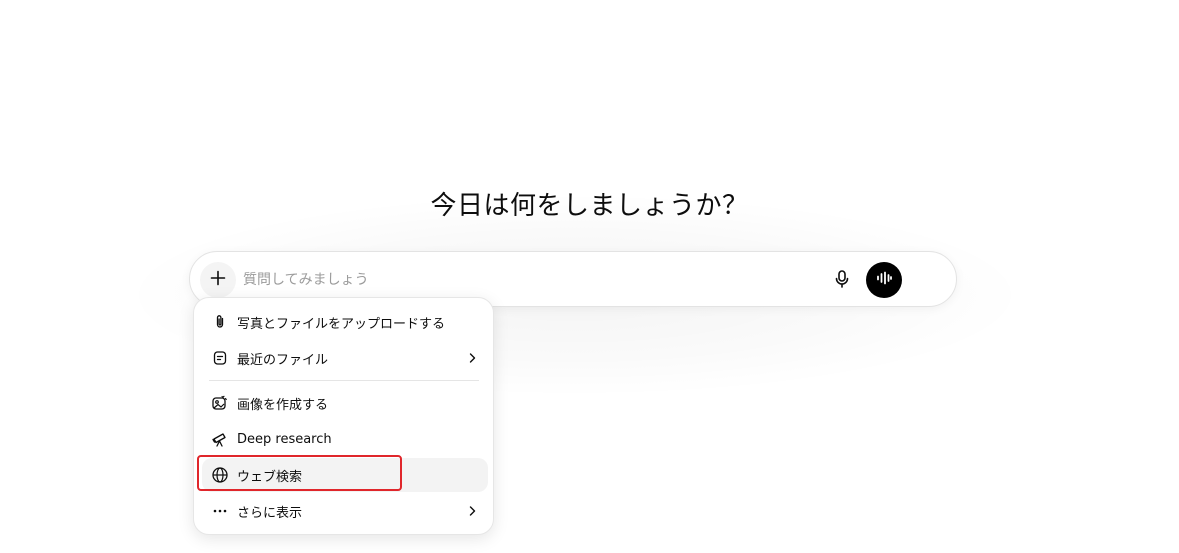  Describe the element at coordinates (283, 405) in the screenshot. I see `menu-item-label: 画像を作成する` at that location.